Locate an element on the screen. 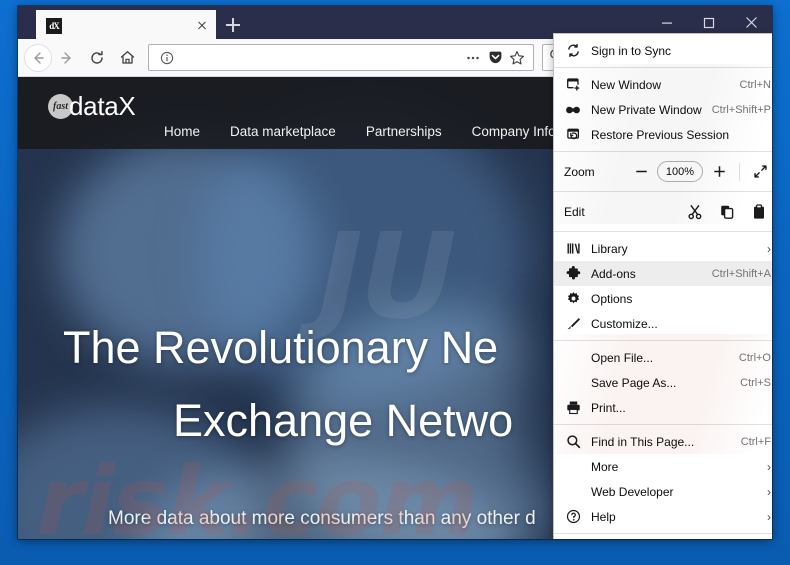  menu-item-more: More › is located at coordinates (663, 466).